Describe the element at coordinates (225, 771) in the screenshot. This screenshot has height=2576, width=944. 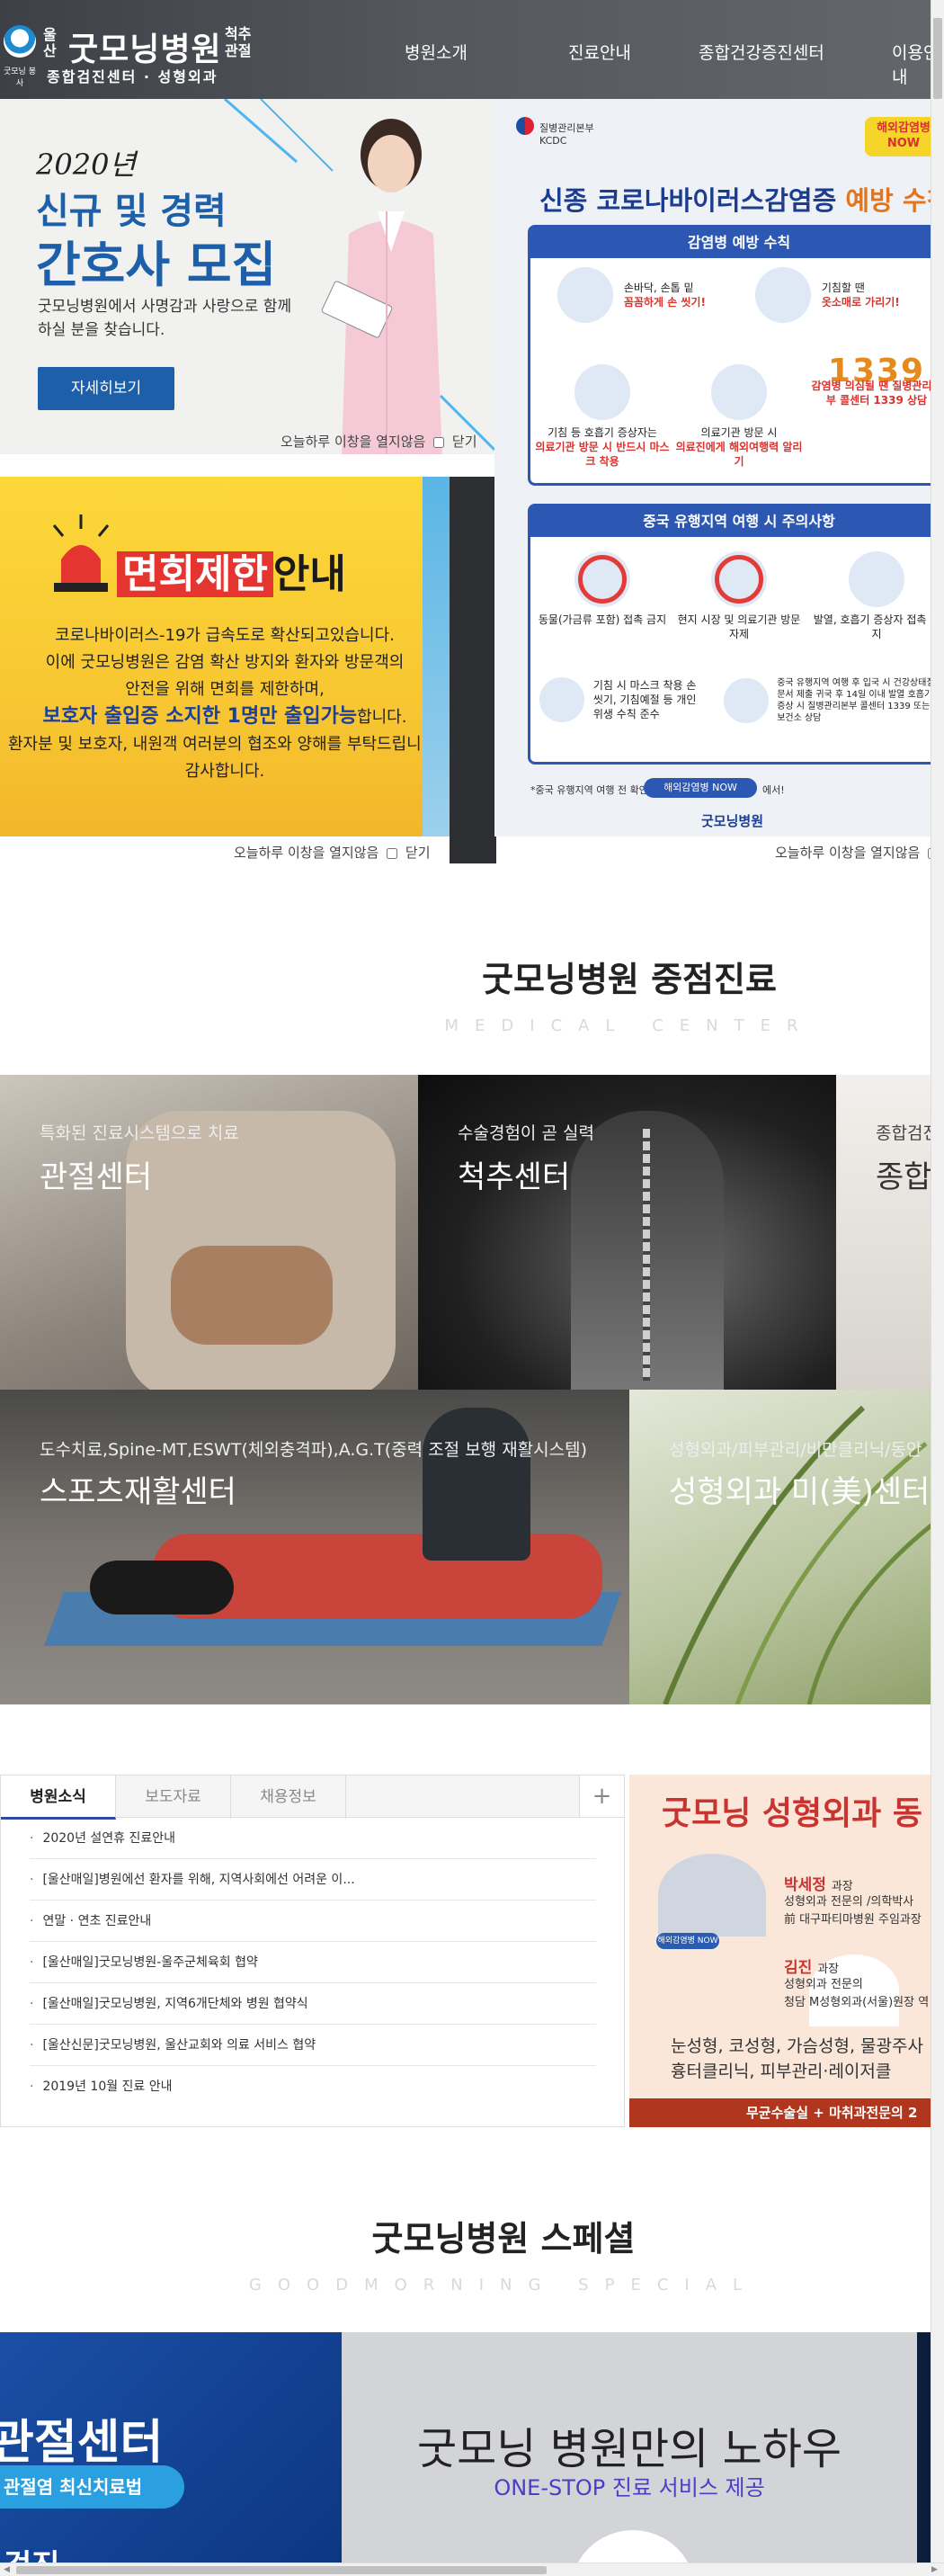
I see `visit-line6: 감사합니다.` at that location.